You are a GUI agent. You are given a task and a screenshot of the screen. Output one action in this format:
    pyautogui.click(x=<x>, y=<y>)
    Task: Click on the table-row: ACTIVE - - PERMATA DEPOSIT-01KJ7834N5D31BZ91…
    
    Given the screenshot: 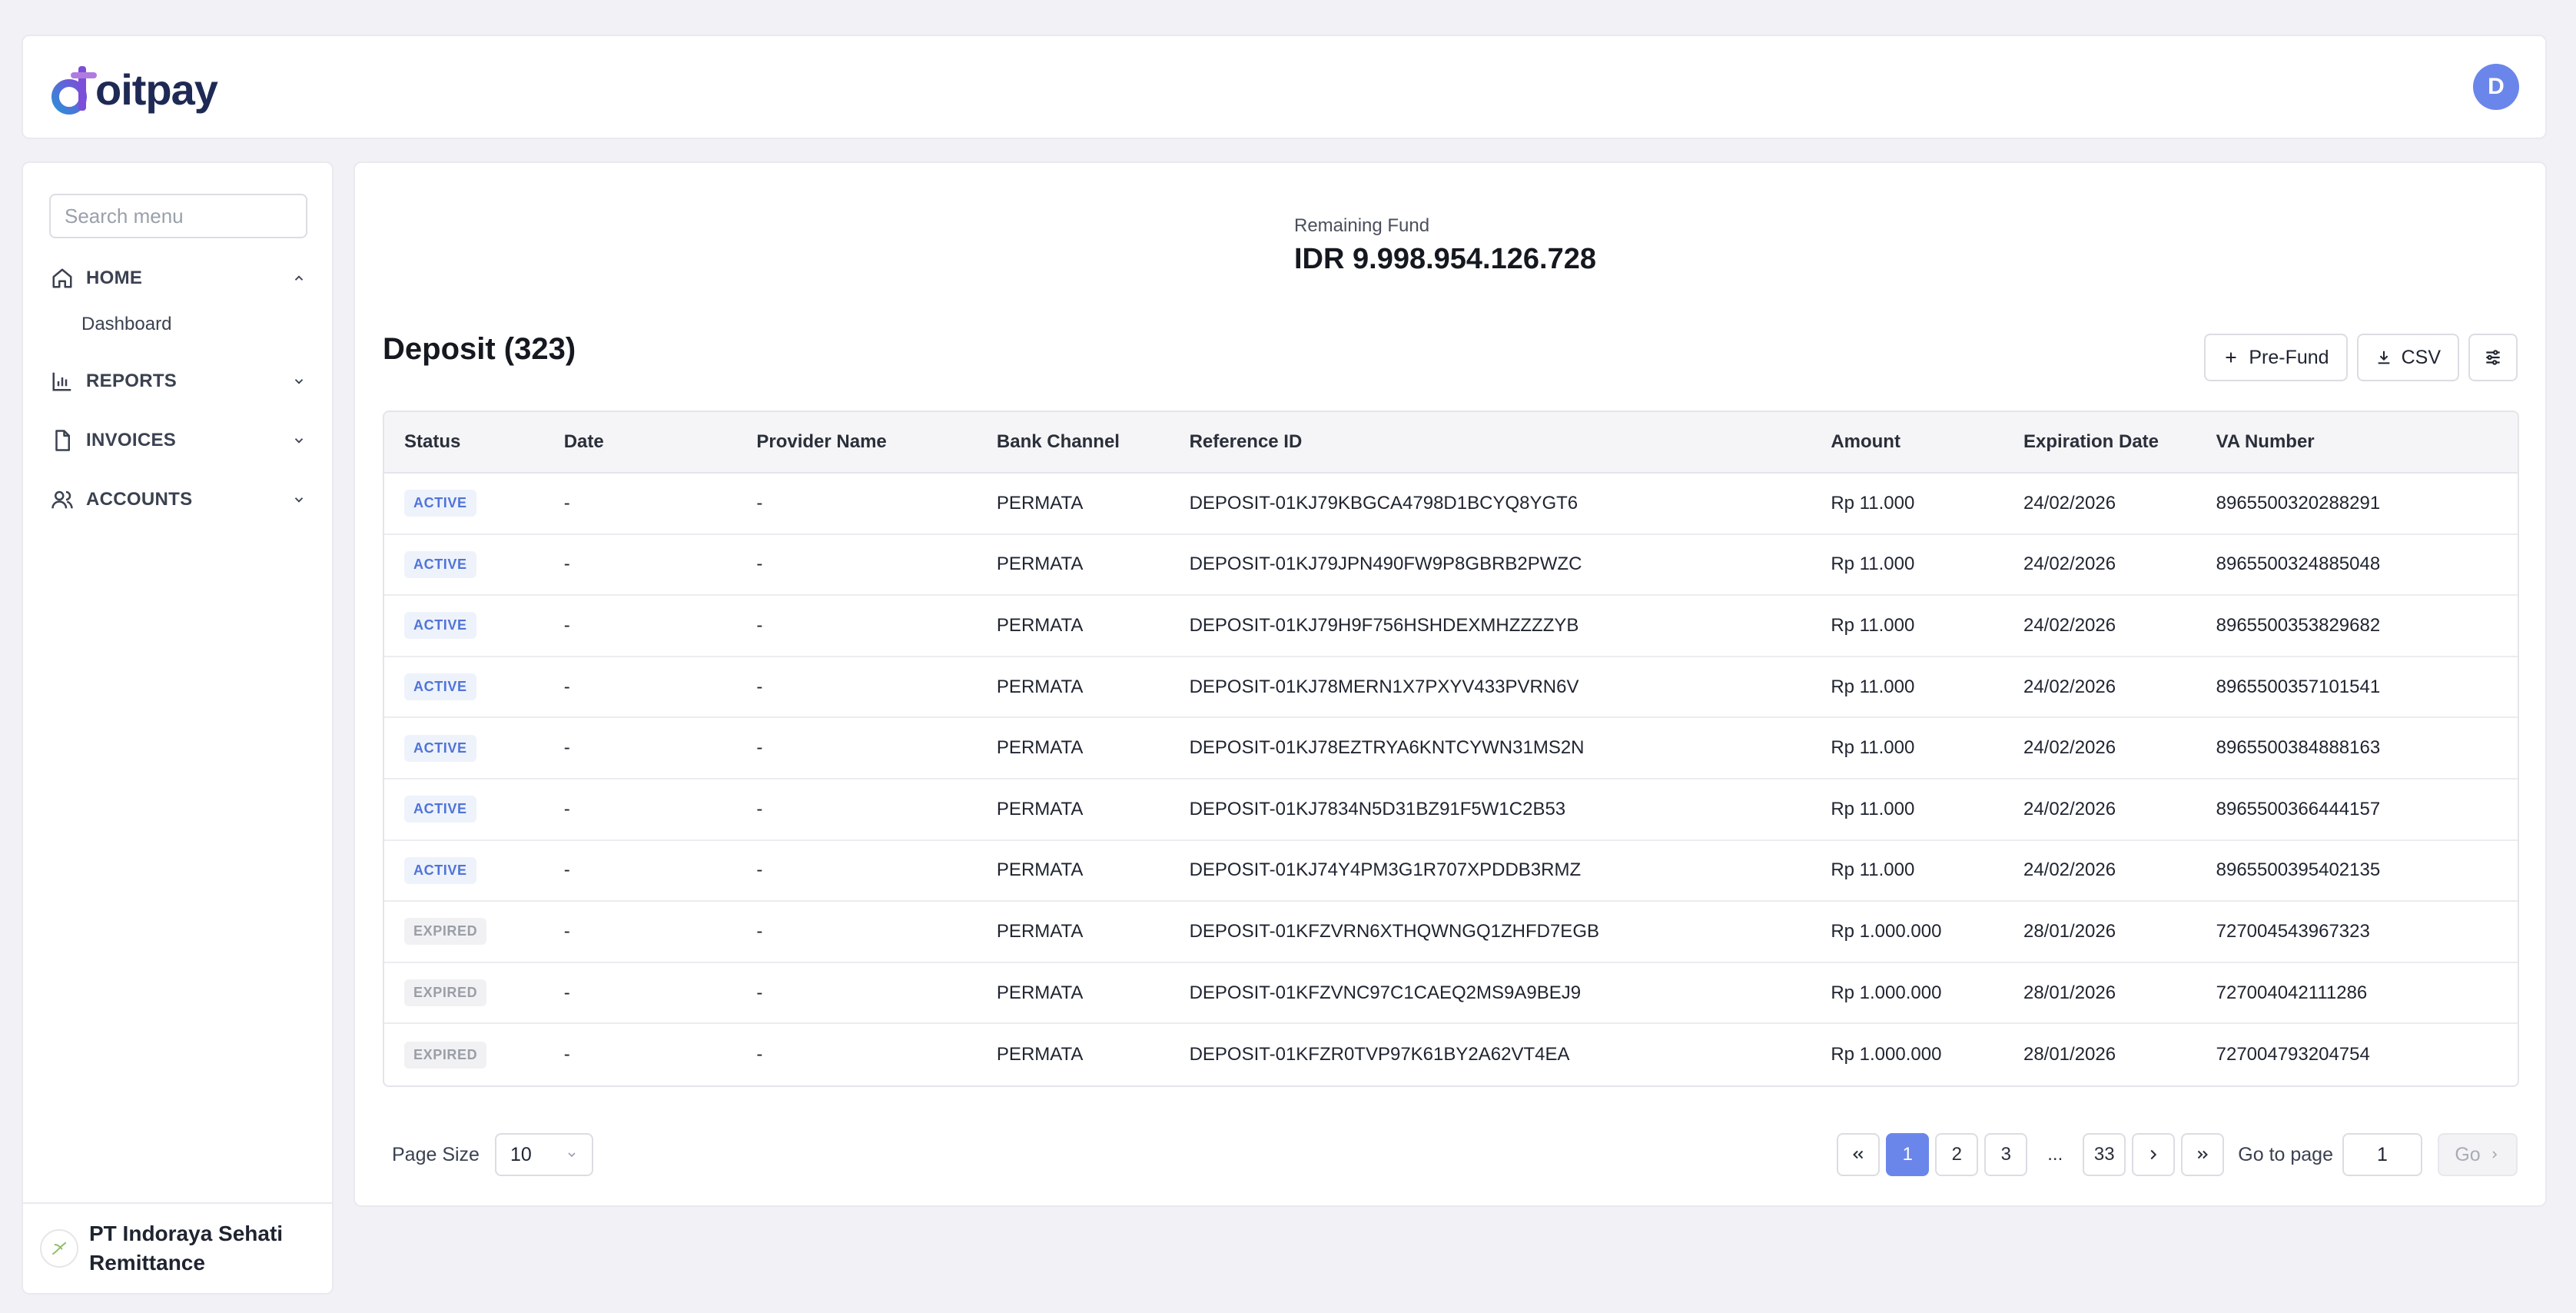 What is the action you would take?
    pyautogui.click(x=1451, y=810)
    